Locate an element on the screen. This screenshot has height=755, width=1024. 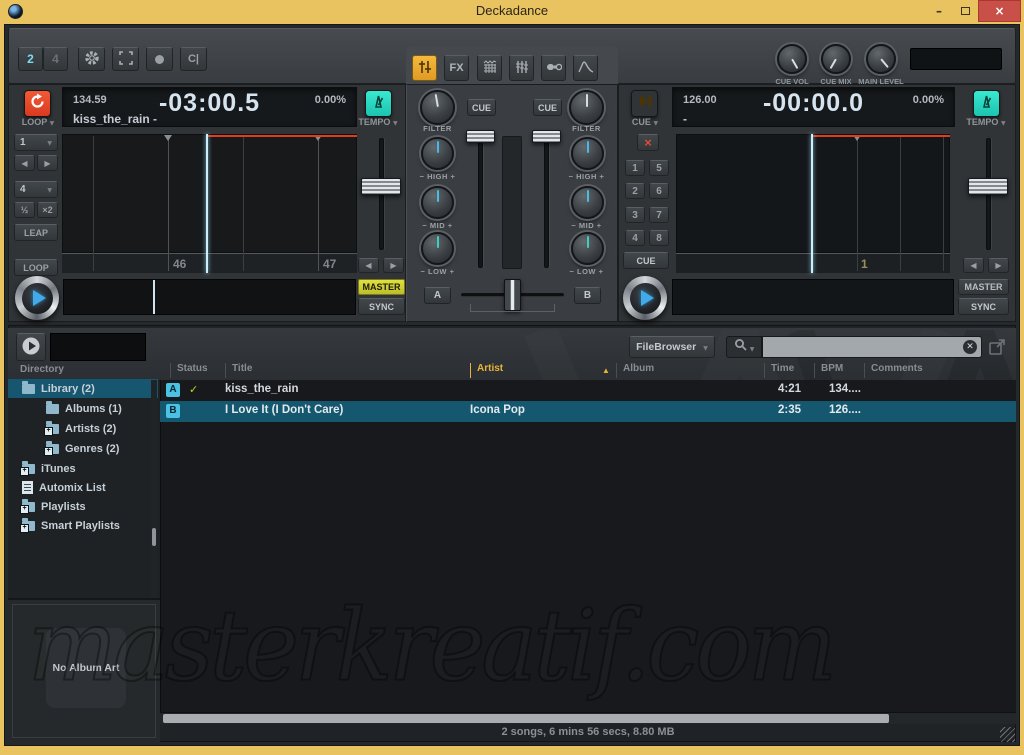
deck-b-cue-pad-6: 6 is located at coordinates (659, 191).